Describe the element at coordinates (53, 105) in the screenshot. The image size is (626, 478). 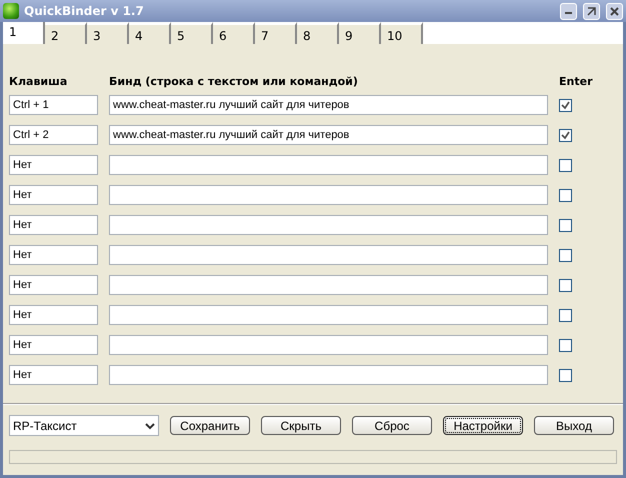
I see `key-field: Ctrl + 1` at that location.